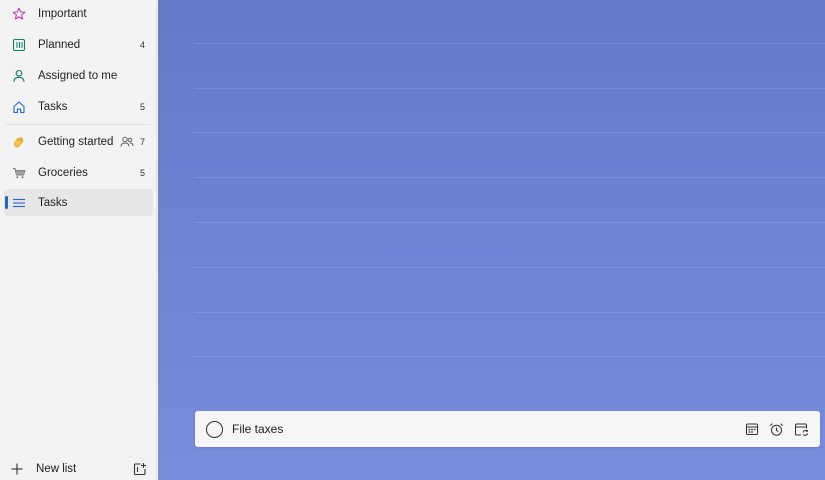 This screenshot has height=480, width=825. What do you see at coordinates (752, 429) in the screenshot?
I see `due-date-icon` at bounding box center [752, 429].